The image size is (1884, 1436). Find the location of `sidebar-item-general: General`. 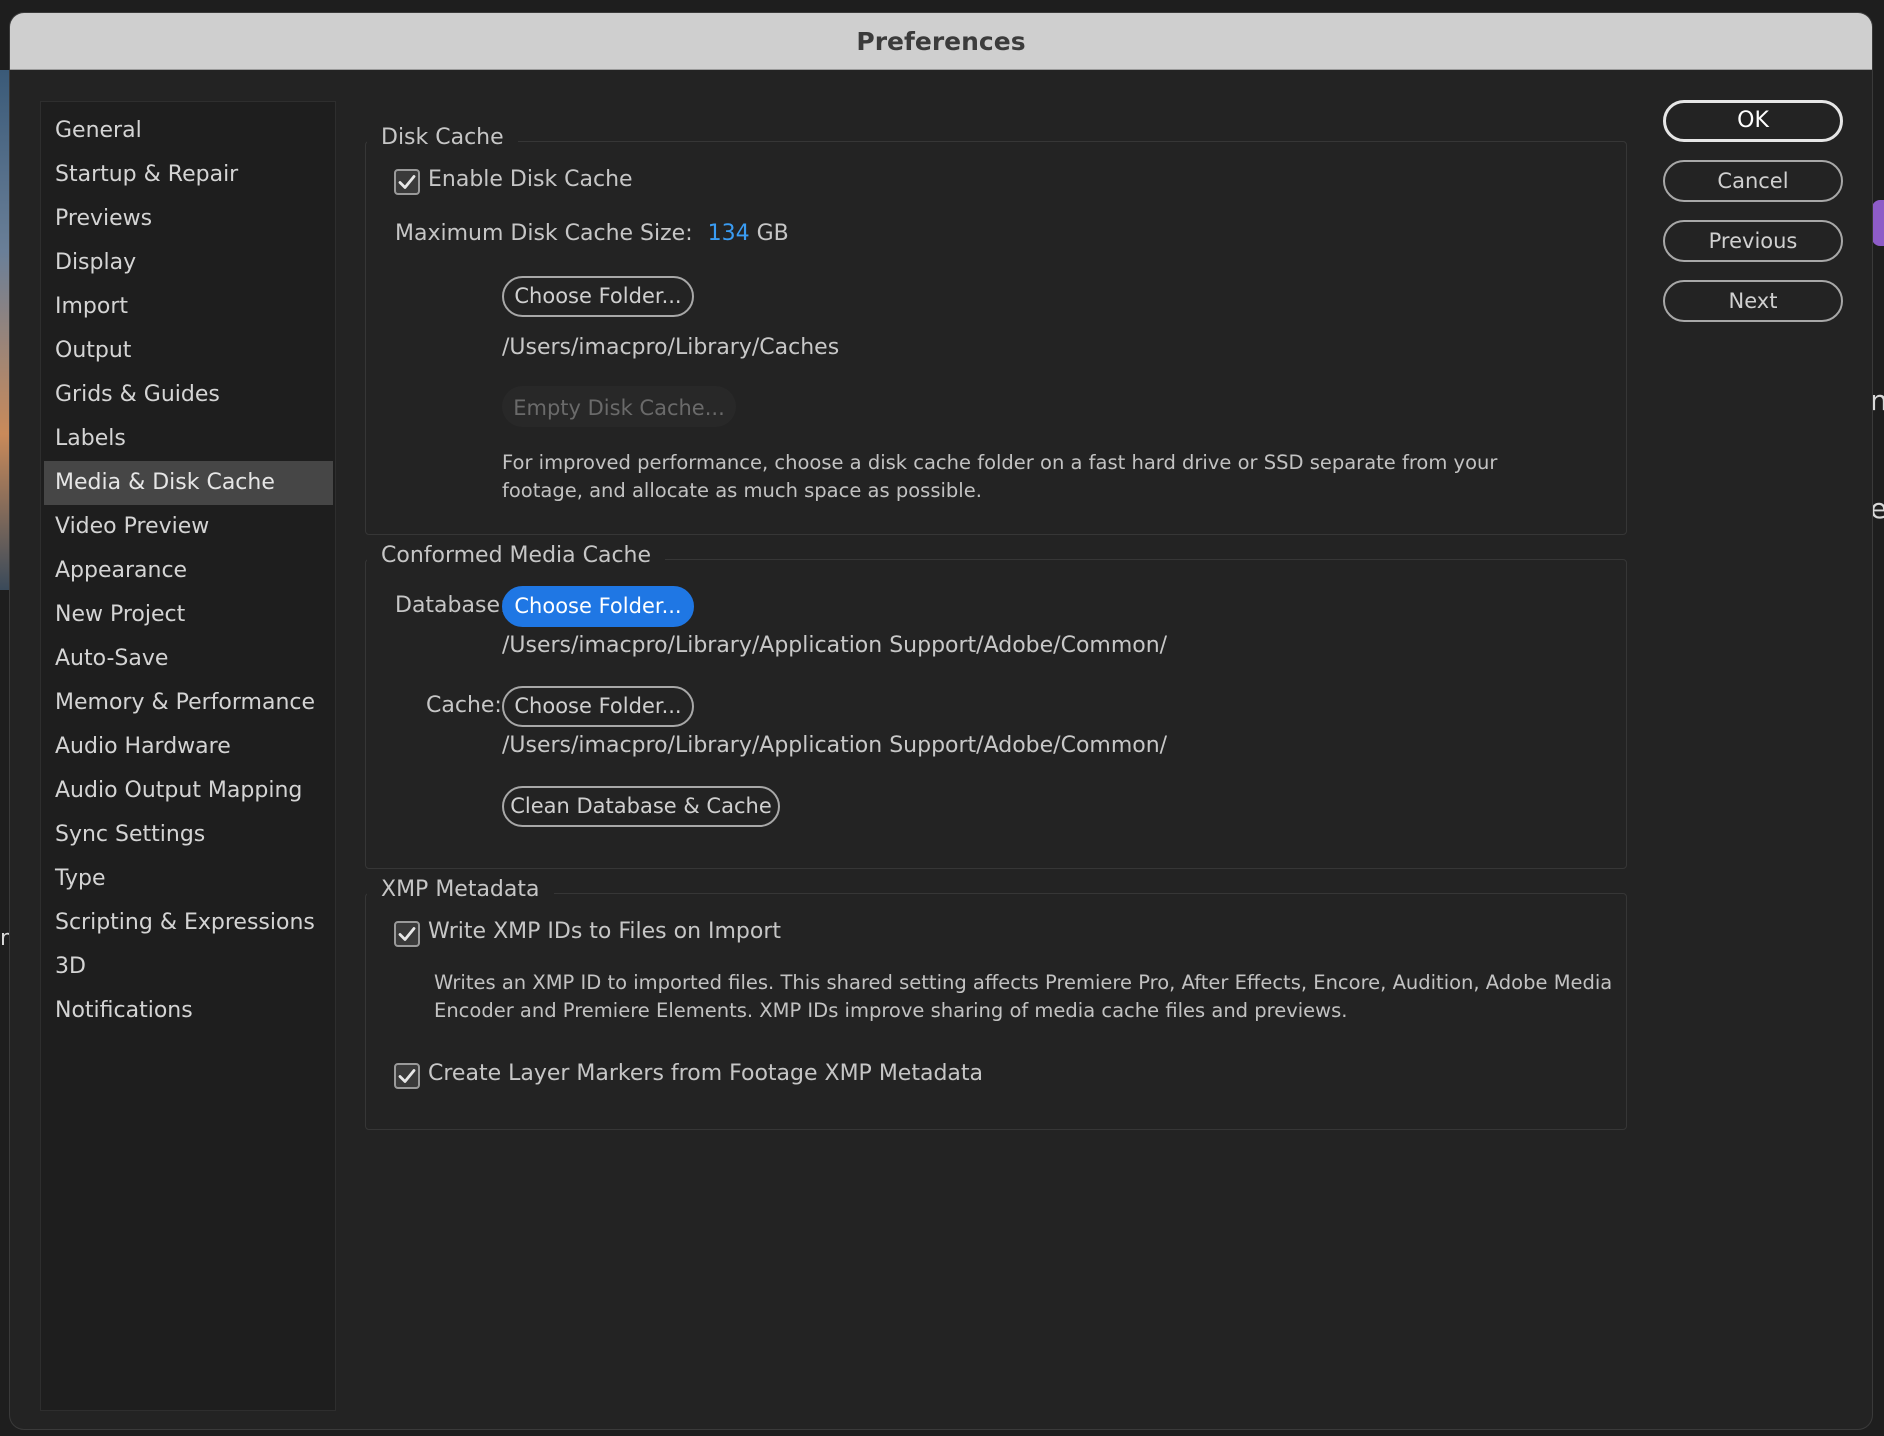

sidebar-item-general: General is located at coordinates (188, 131).